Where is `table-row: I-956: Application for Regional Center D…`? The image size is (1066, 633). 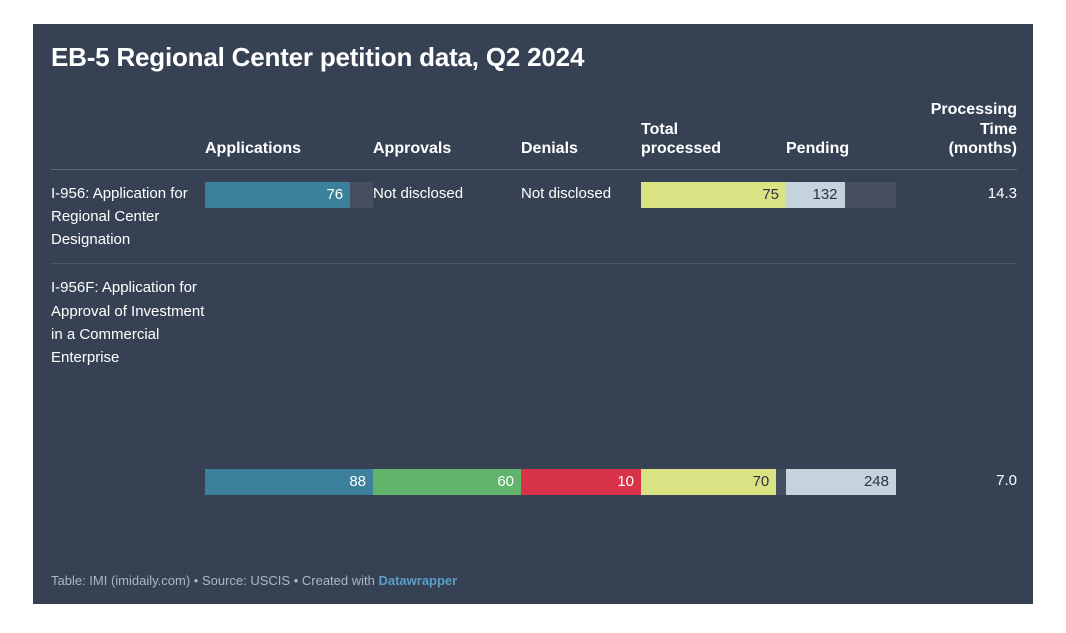
table-row: I-956: Application for Regional Center D… is located at coordinates (534, 217).